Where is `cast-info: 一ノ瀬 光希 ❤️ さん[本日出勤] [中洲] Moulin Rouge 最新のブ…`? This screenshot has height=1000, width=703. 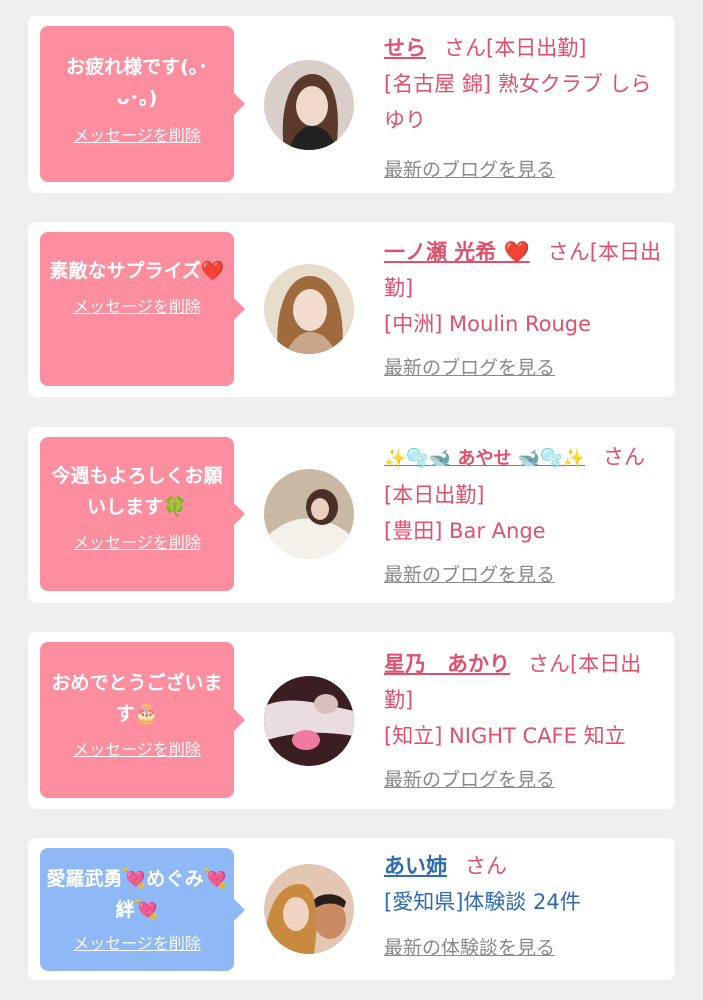 cast-info: 一ノ瀬 光希 ❤️ さん[本日出勤] [中洲] Moulin Rouge 最新のブ… is located at coordinates (524, 310).